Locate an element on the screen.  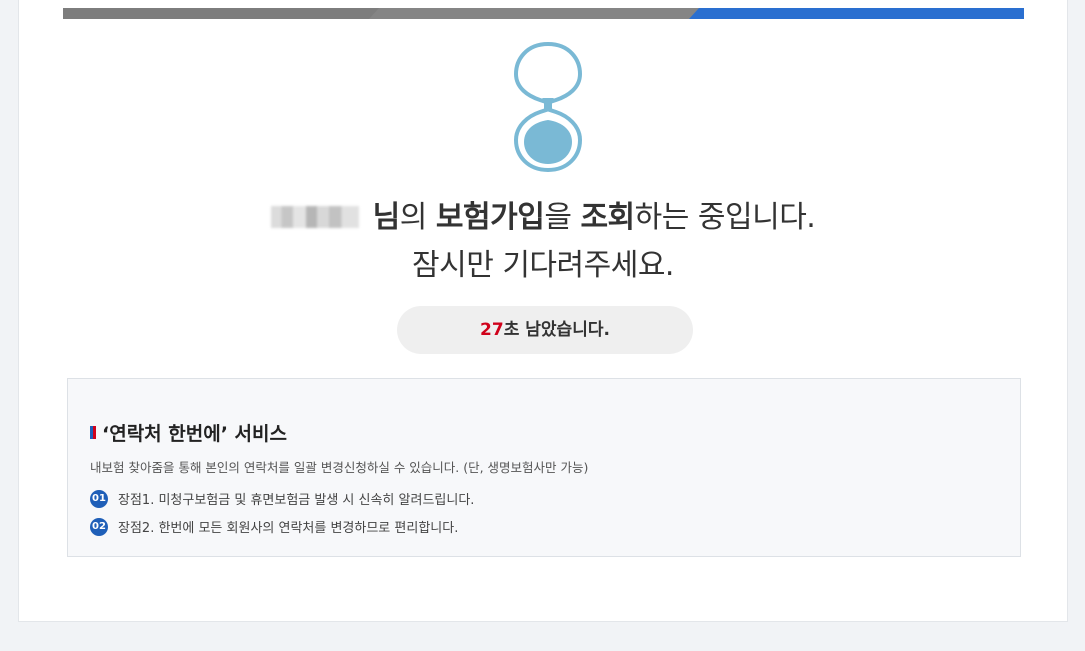
benefit-text: 장점2. 한번에 모든 회원사의 연락처를 변경하므로 편리합니다. is located at coordinates (288, 528).